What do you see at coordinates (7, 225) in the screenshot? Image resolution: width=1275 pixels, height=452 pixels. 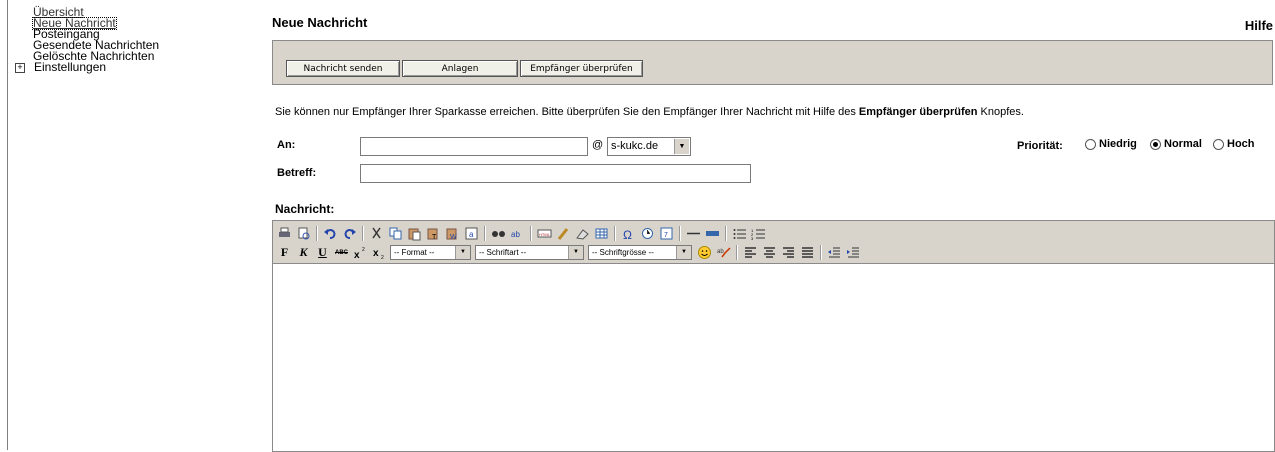 I see `sidebar-divider` at bounding box center [7, 225].